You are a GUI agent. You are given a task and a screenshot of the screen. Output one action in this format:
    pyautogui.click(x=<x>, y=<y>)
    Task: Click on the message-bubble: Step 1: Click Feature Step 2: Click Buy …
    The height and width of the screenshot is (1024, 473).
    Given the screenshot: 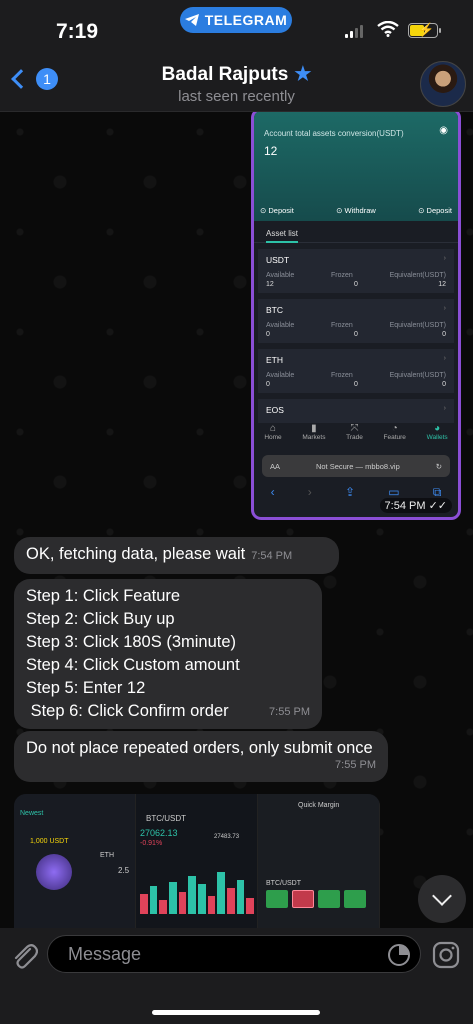 What is the action you would take?
    pyautogui.click(x=168, y=654)
    